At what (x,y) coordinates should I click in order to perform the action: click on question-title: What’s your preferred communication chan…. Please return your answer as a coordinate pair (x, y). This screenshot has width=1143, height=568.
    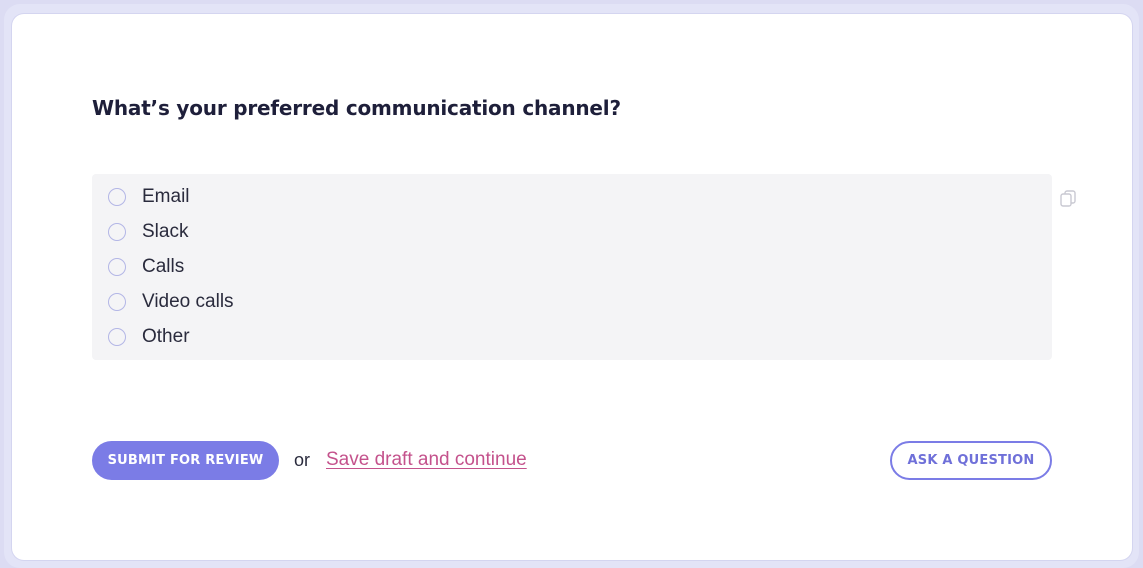
    Looking at the image, I should click on (356, 108).